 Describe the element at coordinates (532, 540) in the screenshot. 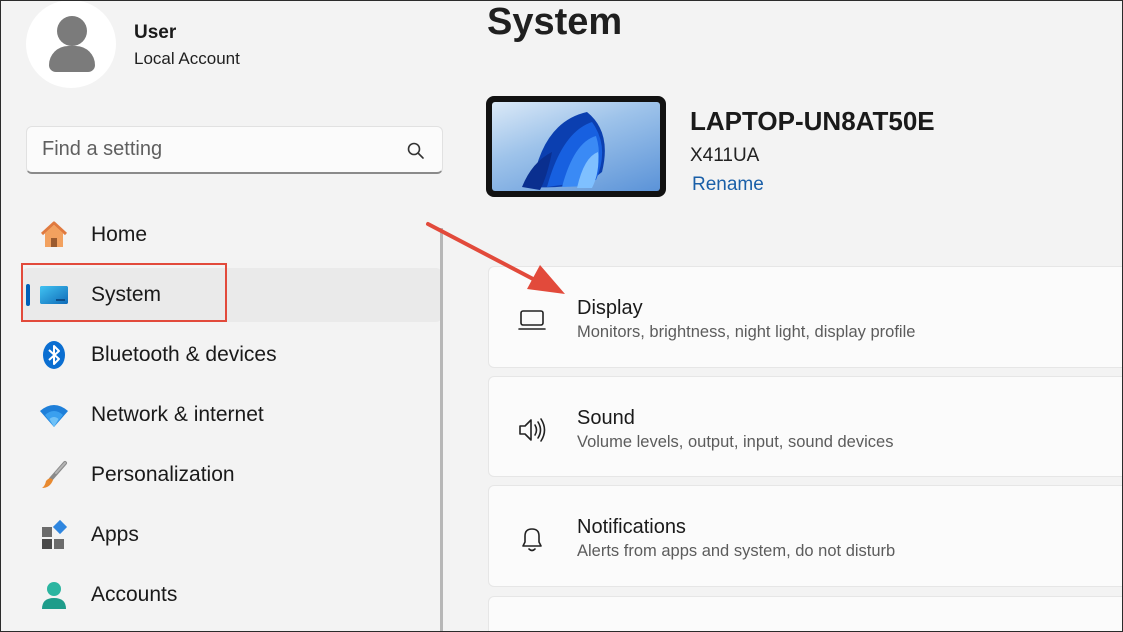

I see `bell-icon` at that location.